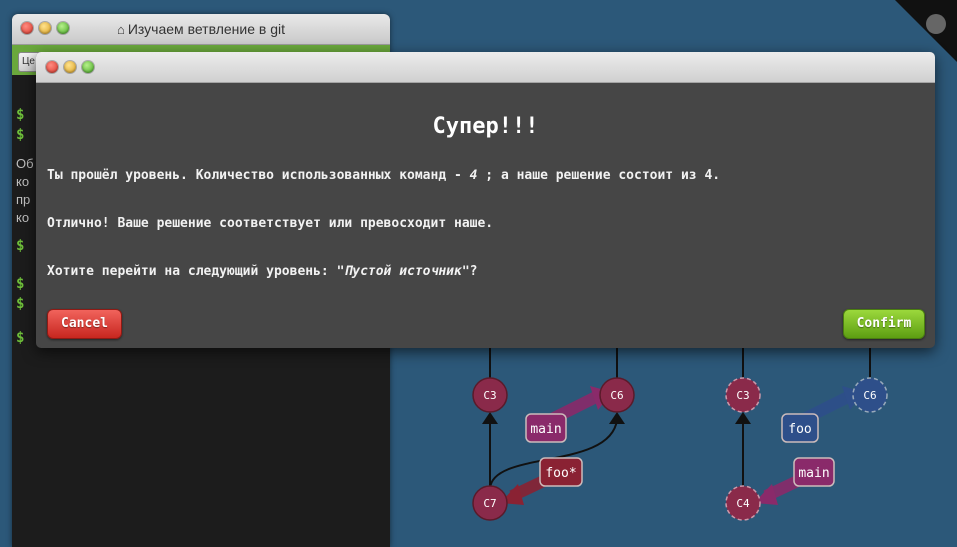 The height and width of the screenshot is (547, 957). I want to click on minimize-icon, so click(70, 67).